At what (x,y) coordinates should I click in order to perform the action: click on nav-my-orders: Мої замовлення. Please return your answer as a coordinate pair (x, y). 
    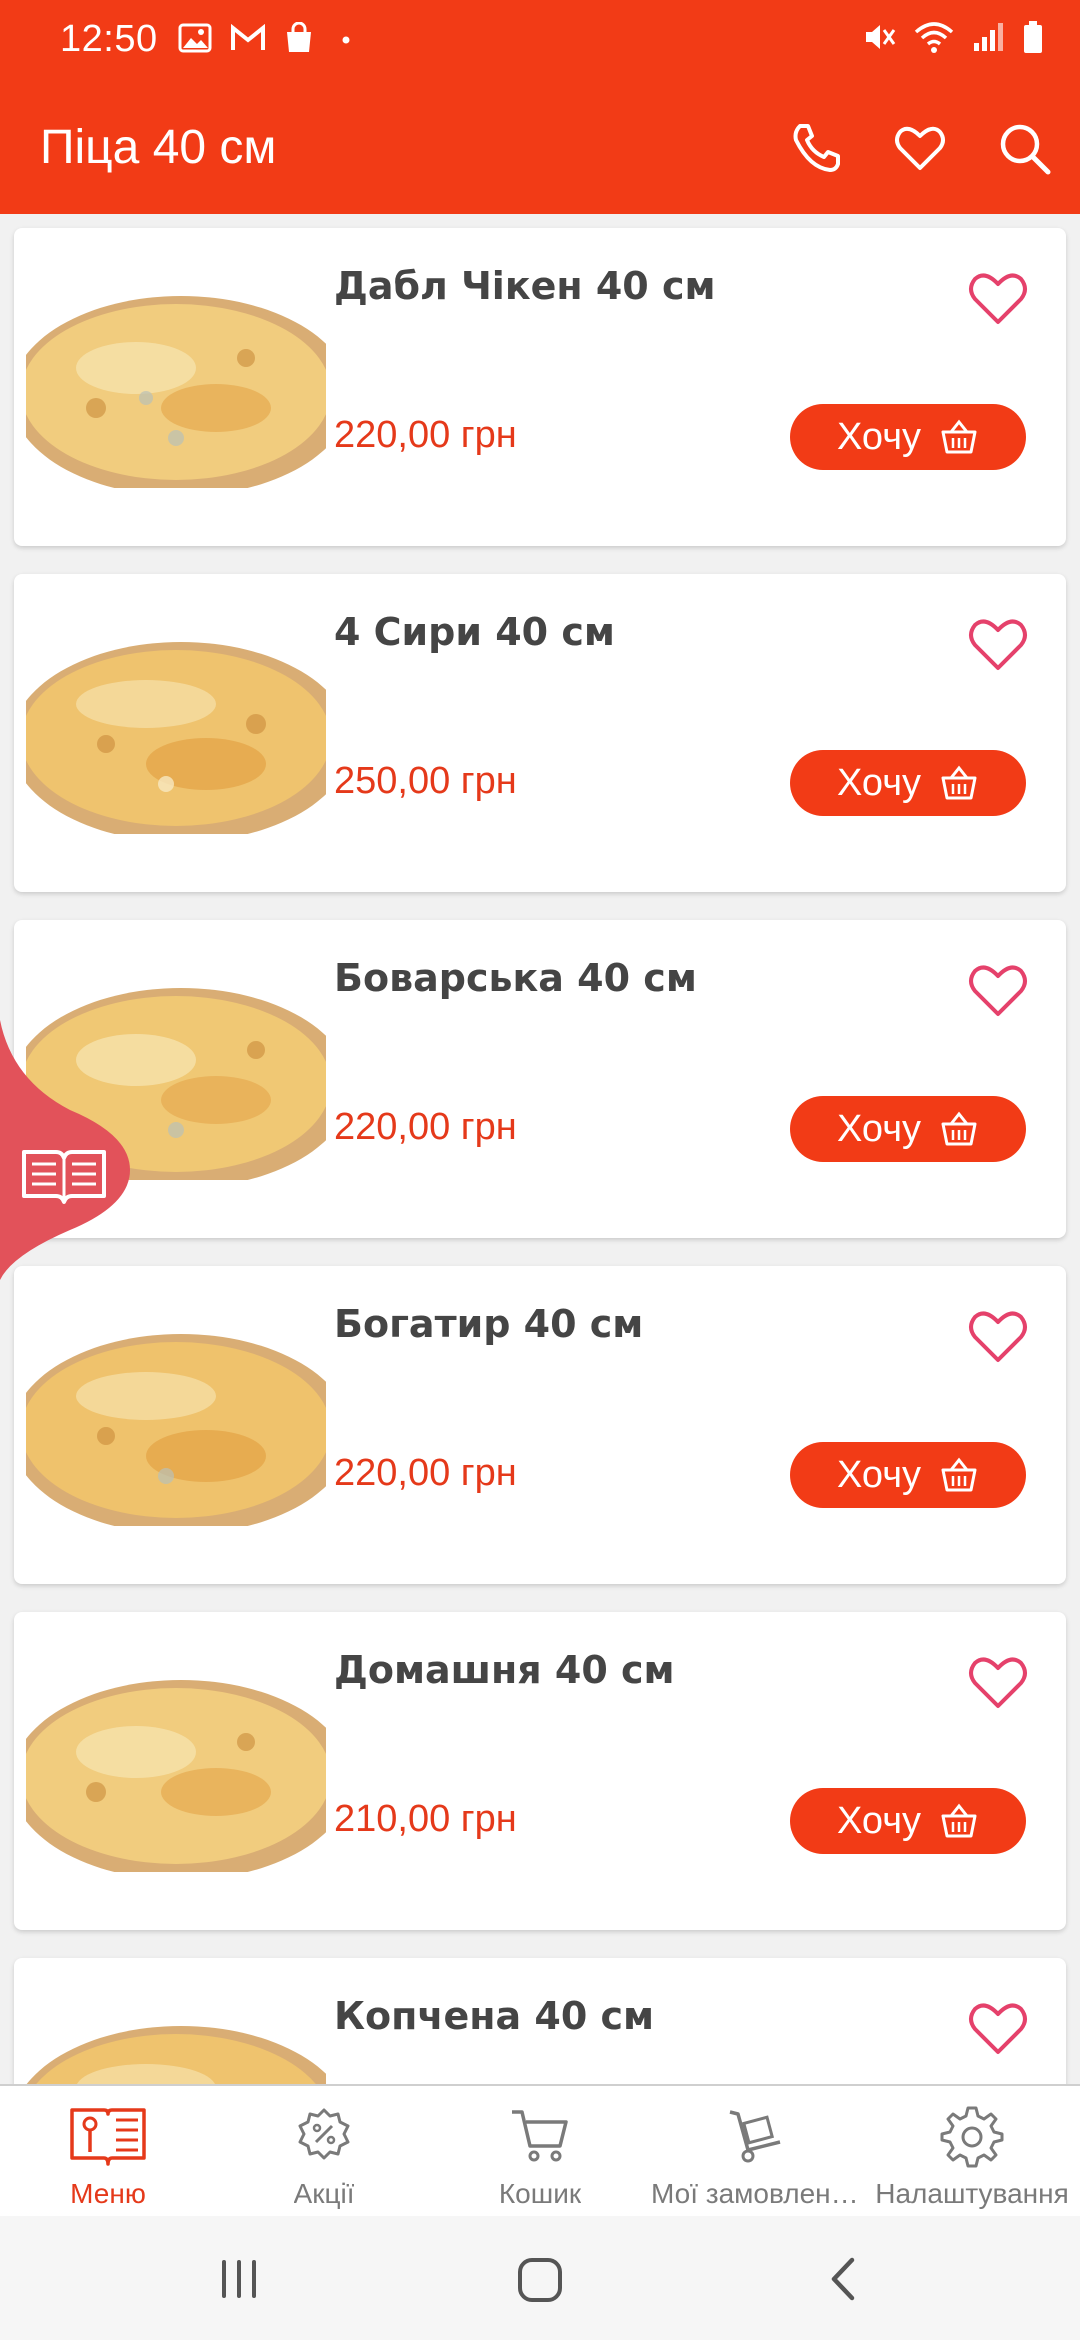
    Looking at the image, I should click on (756, 2151).